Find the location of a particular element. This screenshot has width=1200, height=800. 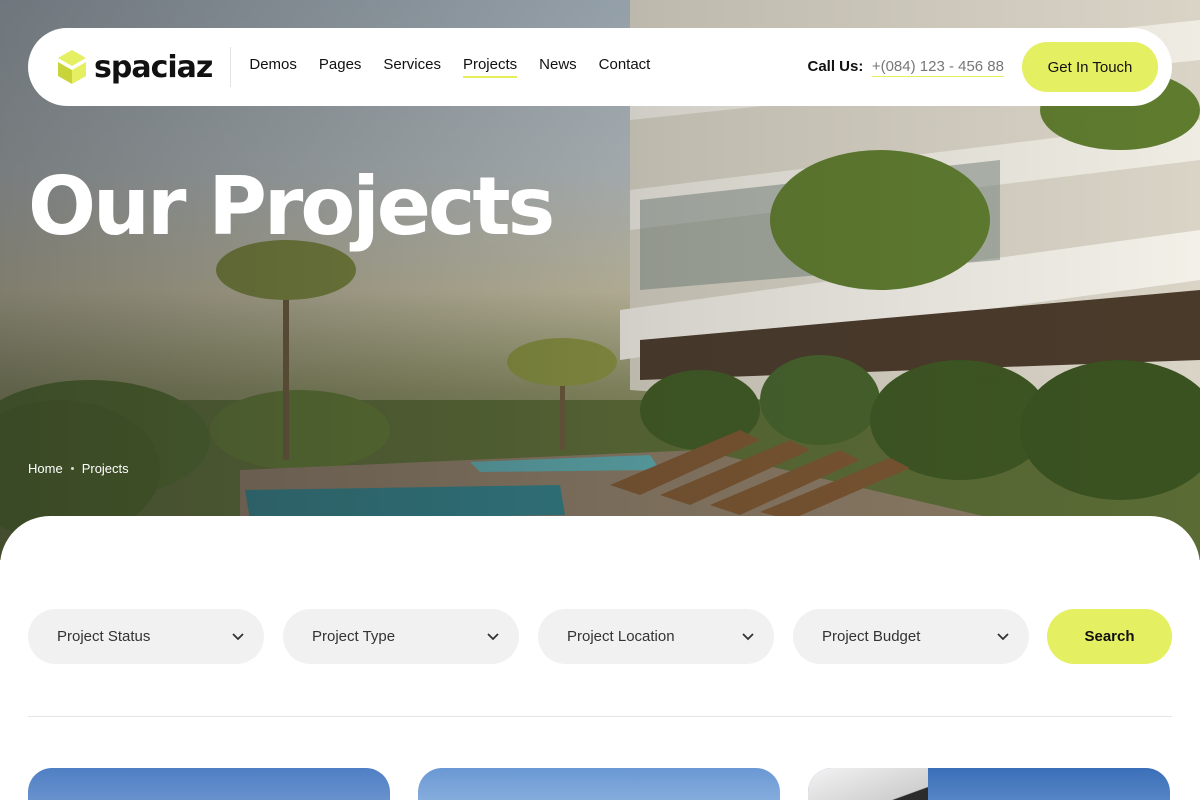

search-button: Search is located at coordinates (1109, 636).